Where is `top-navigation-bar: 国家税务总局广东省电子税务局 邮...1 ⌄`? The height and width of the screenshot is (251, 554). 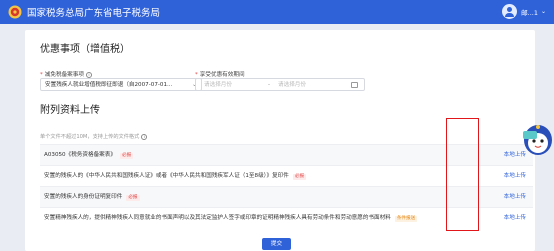
top-navigation-bar: 国家税务总局广东省电子税务局 邮...1 ⌄ is located at coordinates (277, 12).